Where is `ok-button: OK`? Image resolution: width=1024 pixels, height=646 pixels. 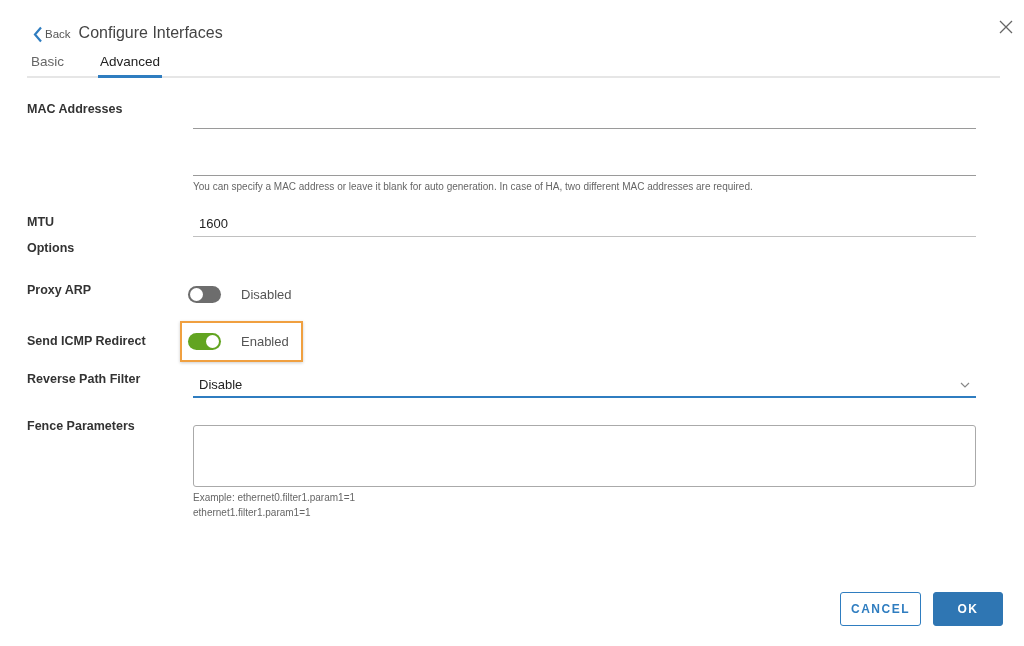
ok-button: OK is located at coordinates (968, 609).